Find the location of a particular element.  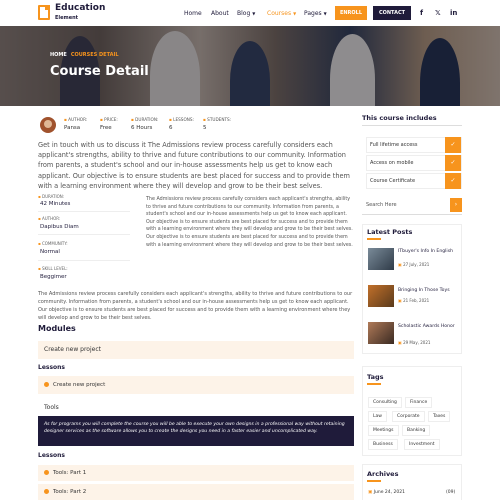

lesson-label: Tools: Part 2 is located at coordinates (70, 492).